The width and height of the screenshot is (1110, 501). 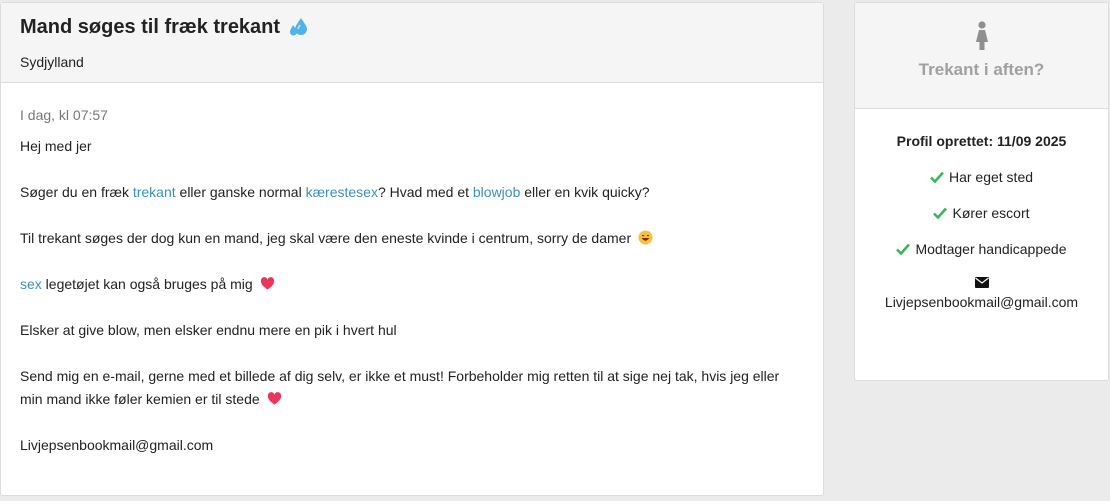 I want to click on sidebar-email: Livjepsenbookmail@gmail.com, so click(x=981, y=302).